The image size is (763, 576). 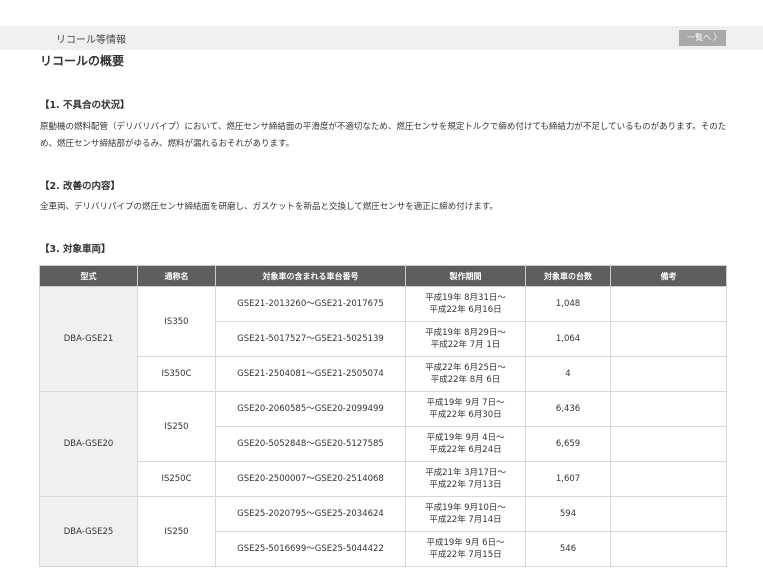 I want to click on period-cell: 平成19年 9月10日～ 平成22年 7月14日, so click(x=465, y=514).